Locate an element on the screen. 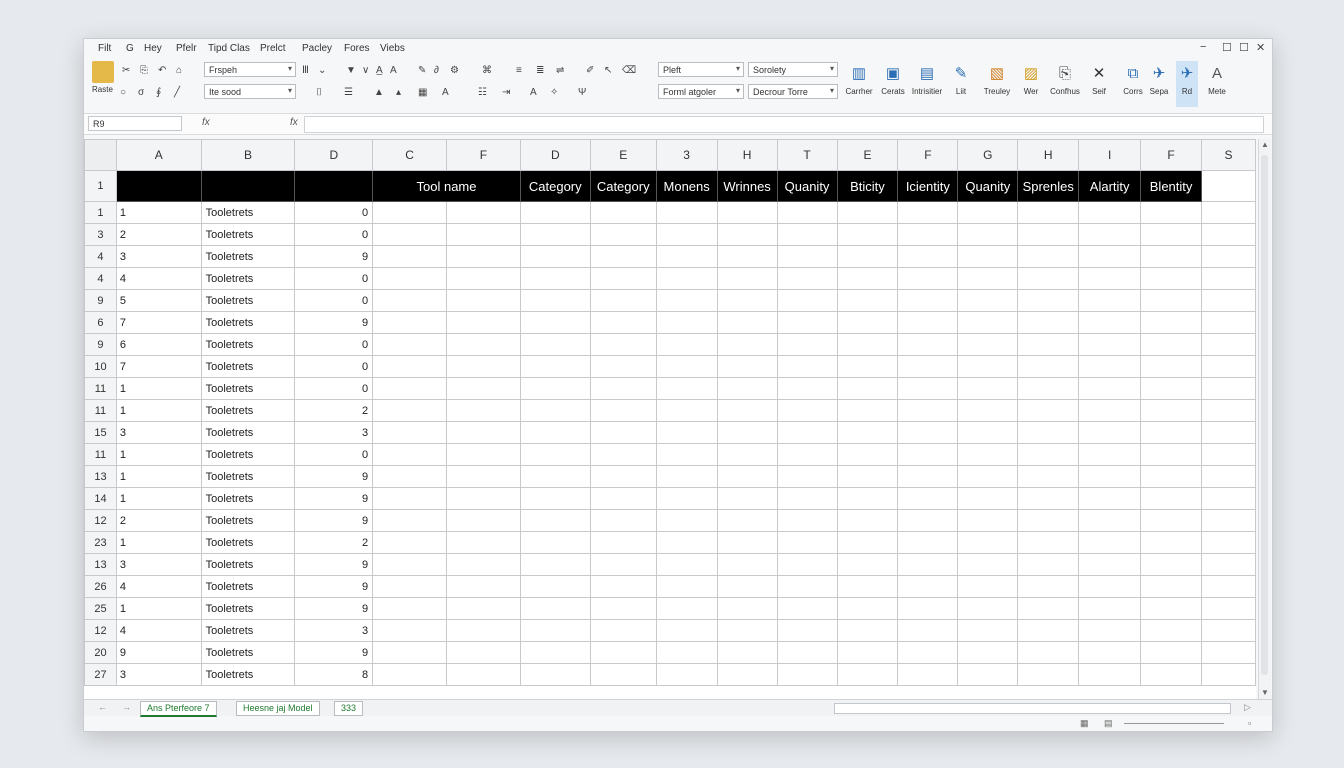 This screenshot has width=1344, height=768. header-cell is located at coordinates (1228, 186).